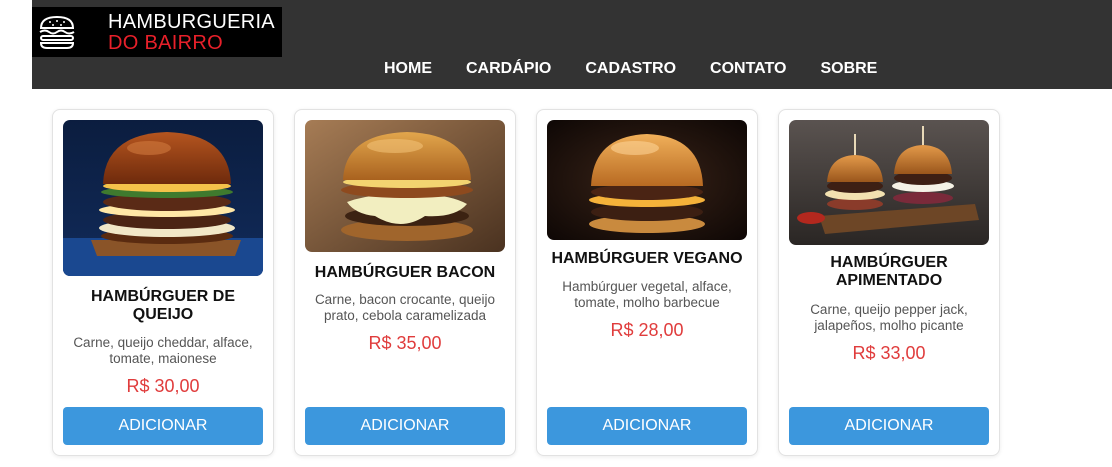 The height and width of the screenshot is (467, 1112). What do you see at coordinates (630, 69) in the screenshot?
I see `nav-link-cadastro: CADASTRO` at bounding box center [630, 69].